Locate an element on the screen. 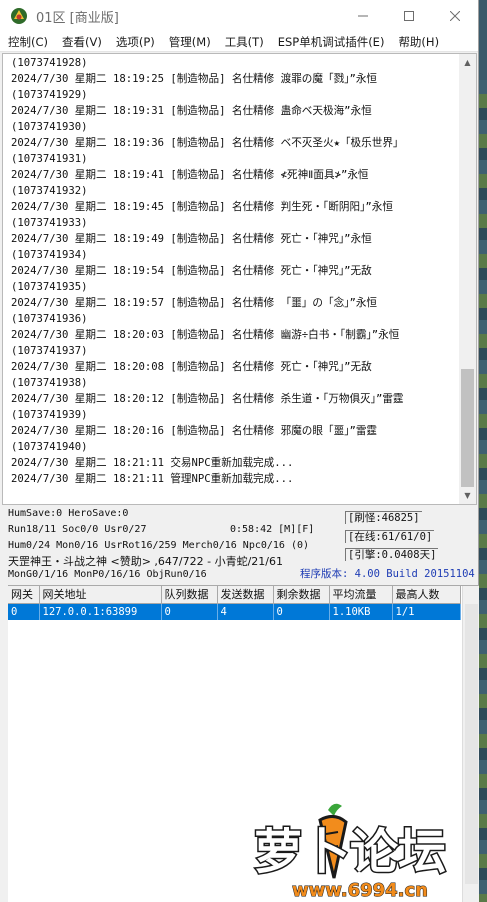 This screenshot has width=487, height=902. watermark-logo: 萝卜论坛 www.6994.cn is located at coordinates (350, 852).